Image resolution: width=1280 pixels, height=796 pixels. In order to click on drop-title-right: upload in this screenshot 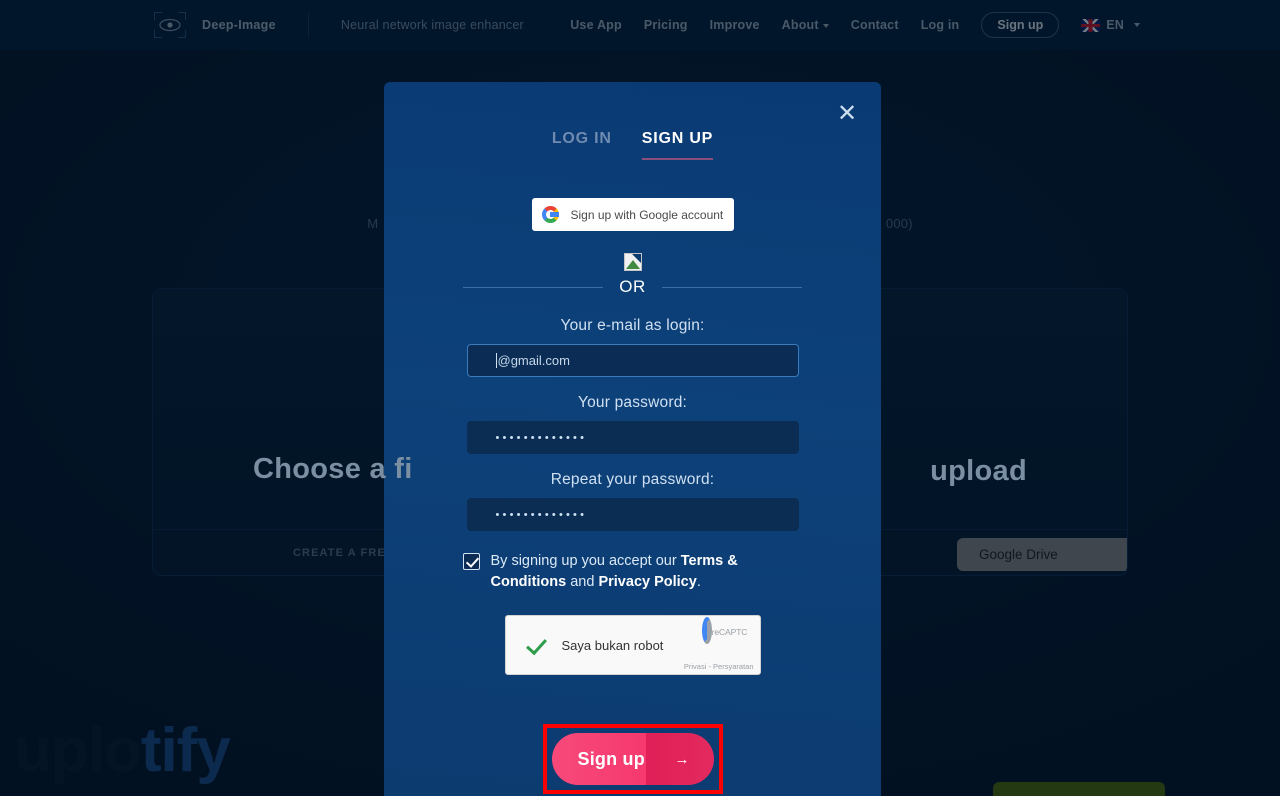, I will do `click(978, 470)`.